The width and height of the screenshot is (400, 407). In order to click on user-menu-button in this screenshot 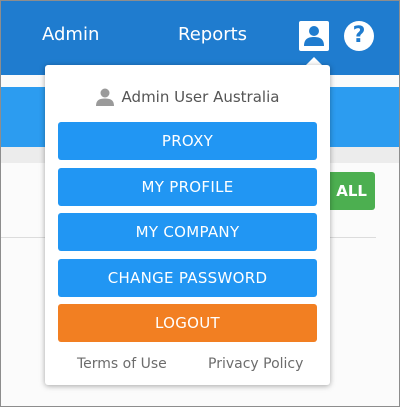, I will do `click(314, 36)`.